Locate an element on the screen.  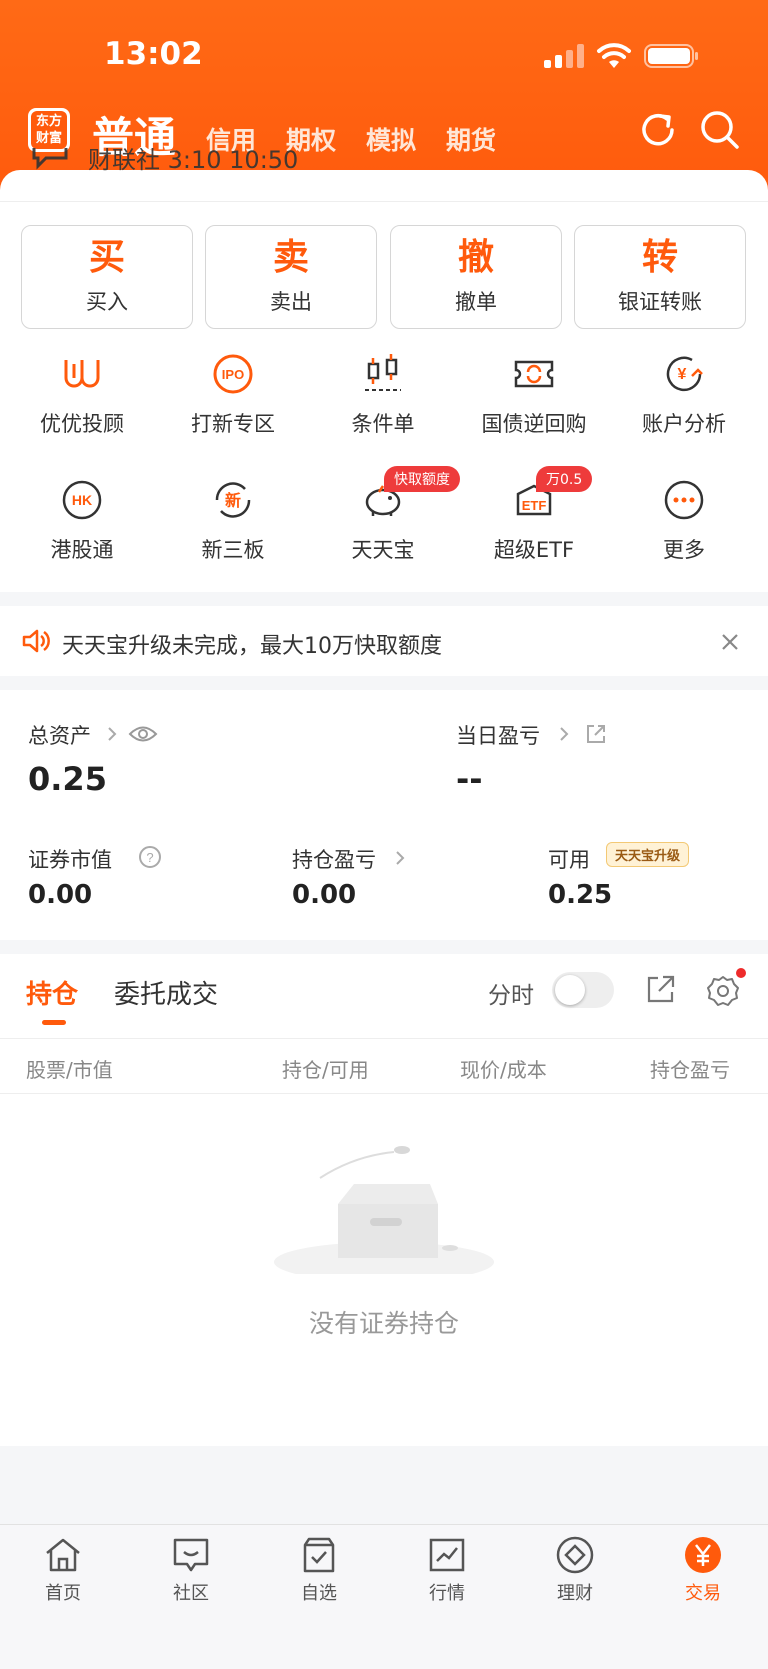
bottom-tab-bar: 首页 社区 自选 行情 理财 交易 is located at coordinates (384, 1596).